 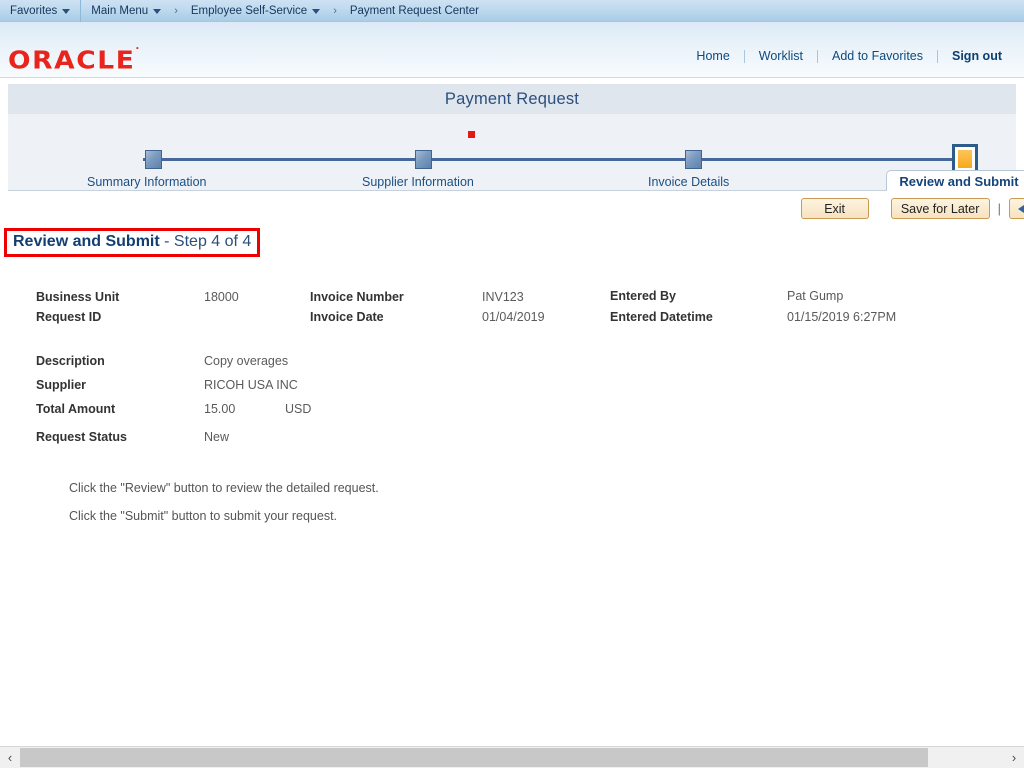 I want to click on home-link: Home, so click(x=712, y=56).